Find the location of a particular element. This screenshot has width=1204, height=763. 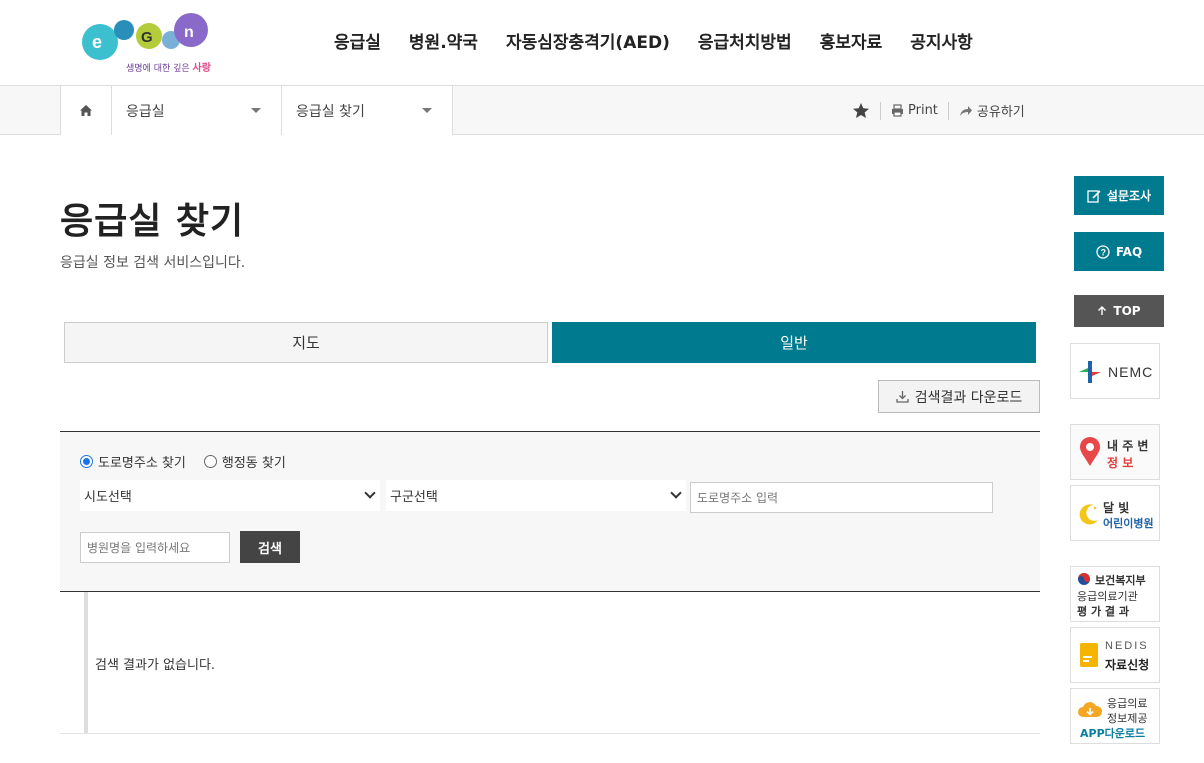

survey-button: 설문조사 is located at coordinates (1119, 195).